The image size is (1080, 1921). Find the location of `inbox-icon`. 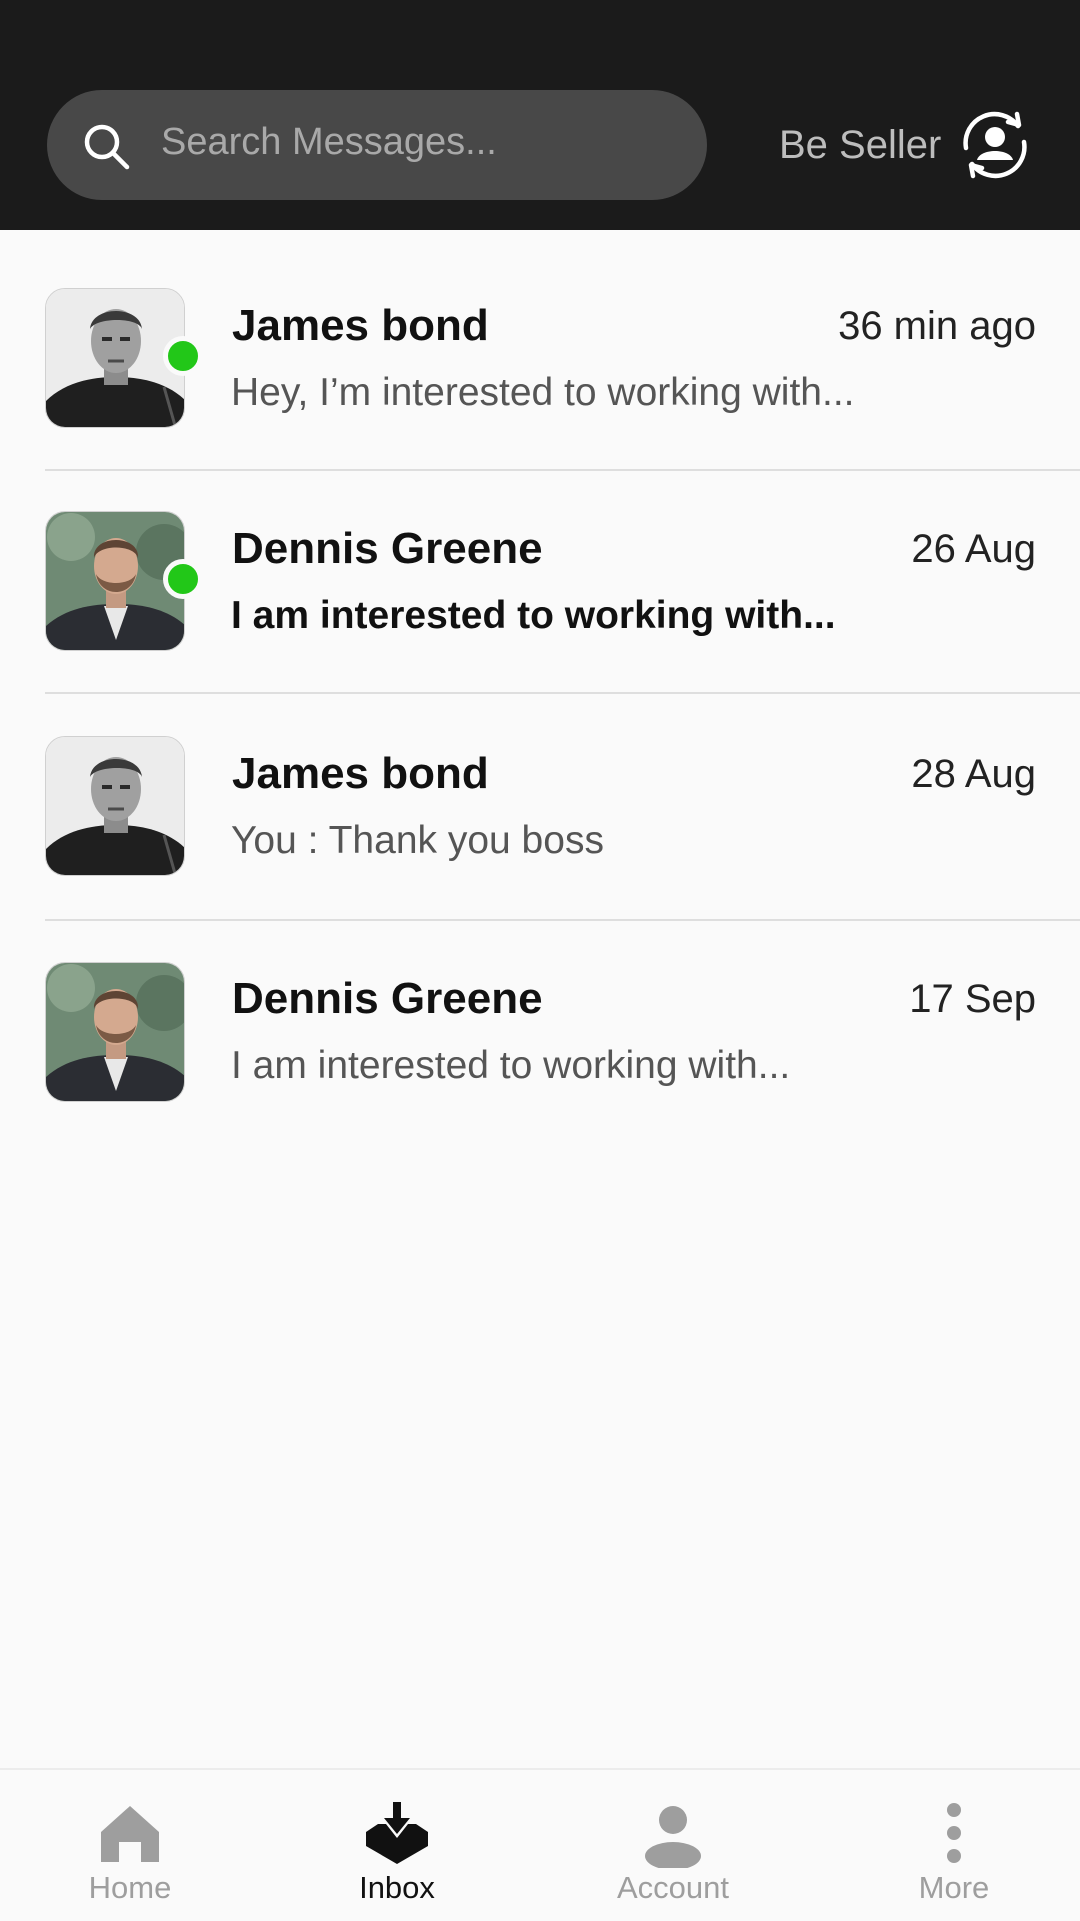

inbox-icon is located at coordinates (397, 1833).